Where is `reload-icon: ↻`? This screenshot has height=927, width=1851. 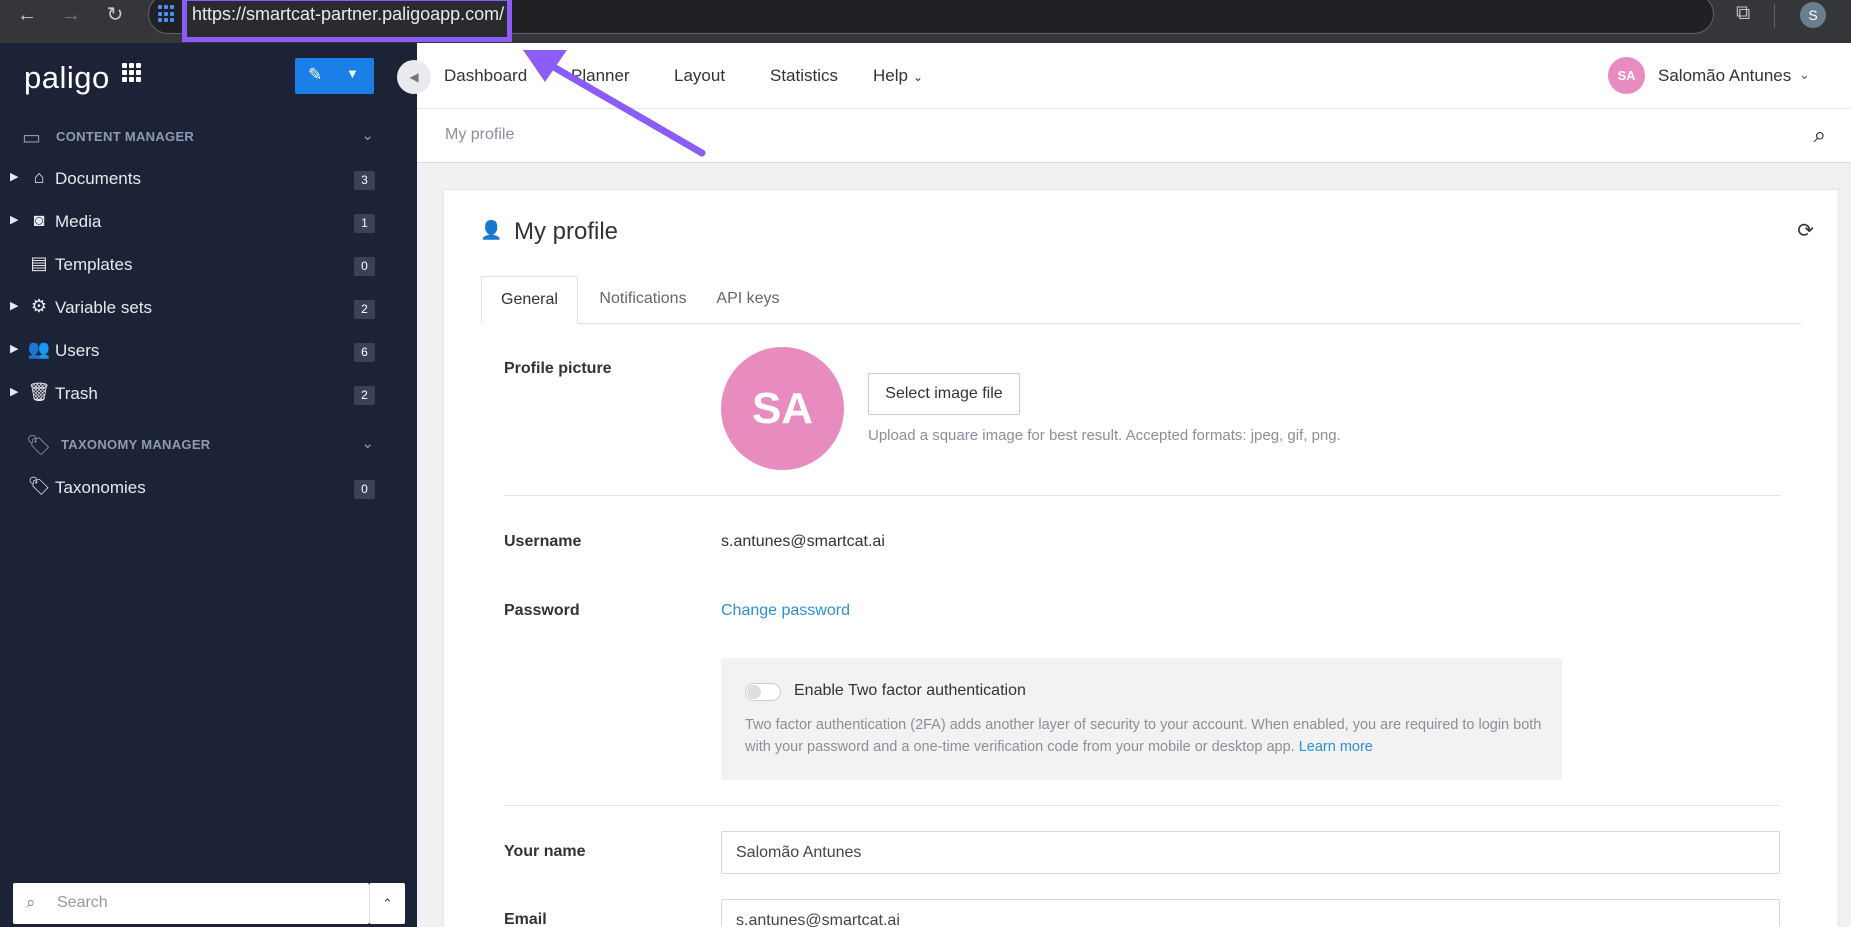
reload-icon: ↻ is located at coordinates (115, 15).